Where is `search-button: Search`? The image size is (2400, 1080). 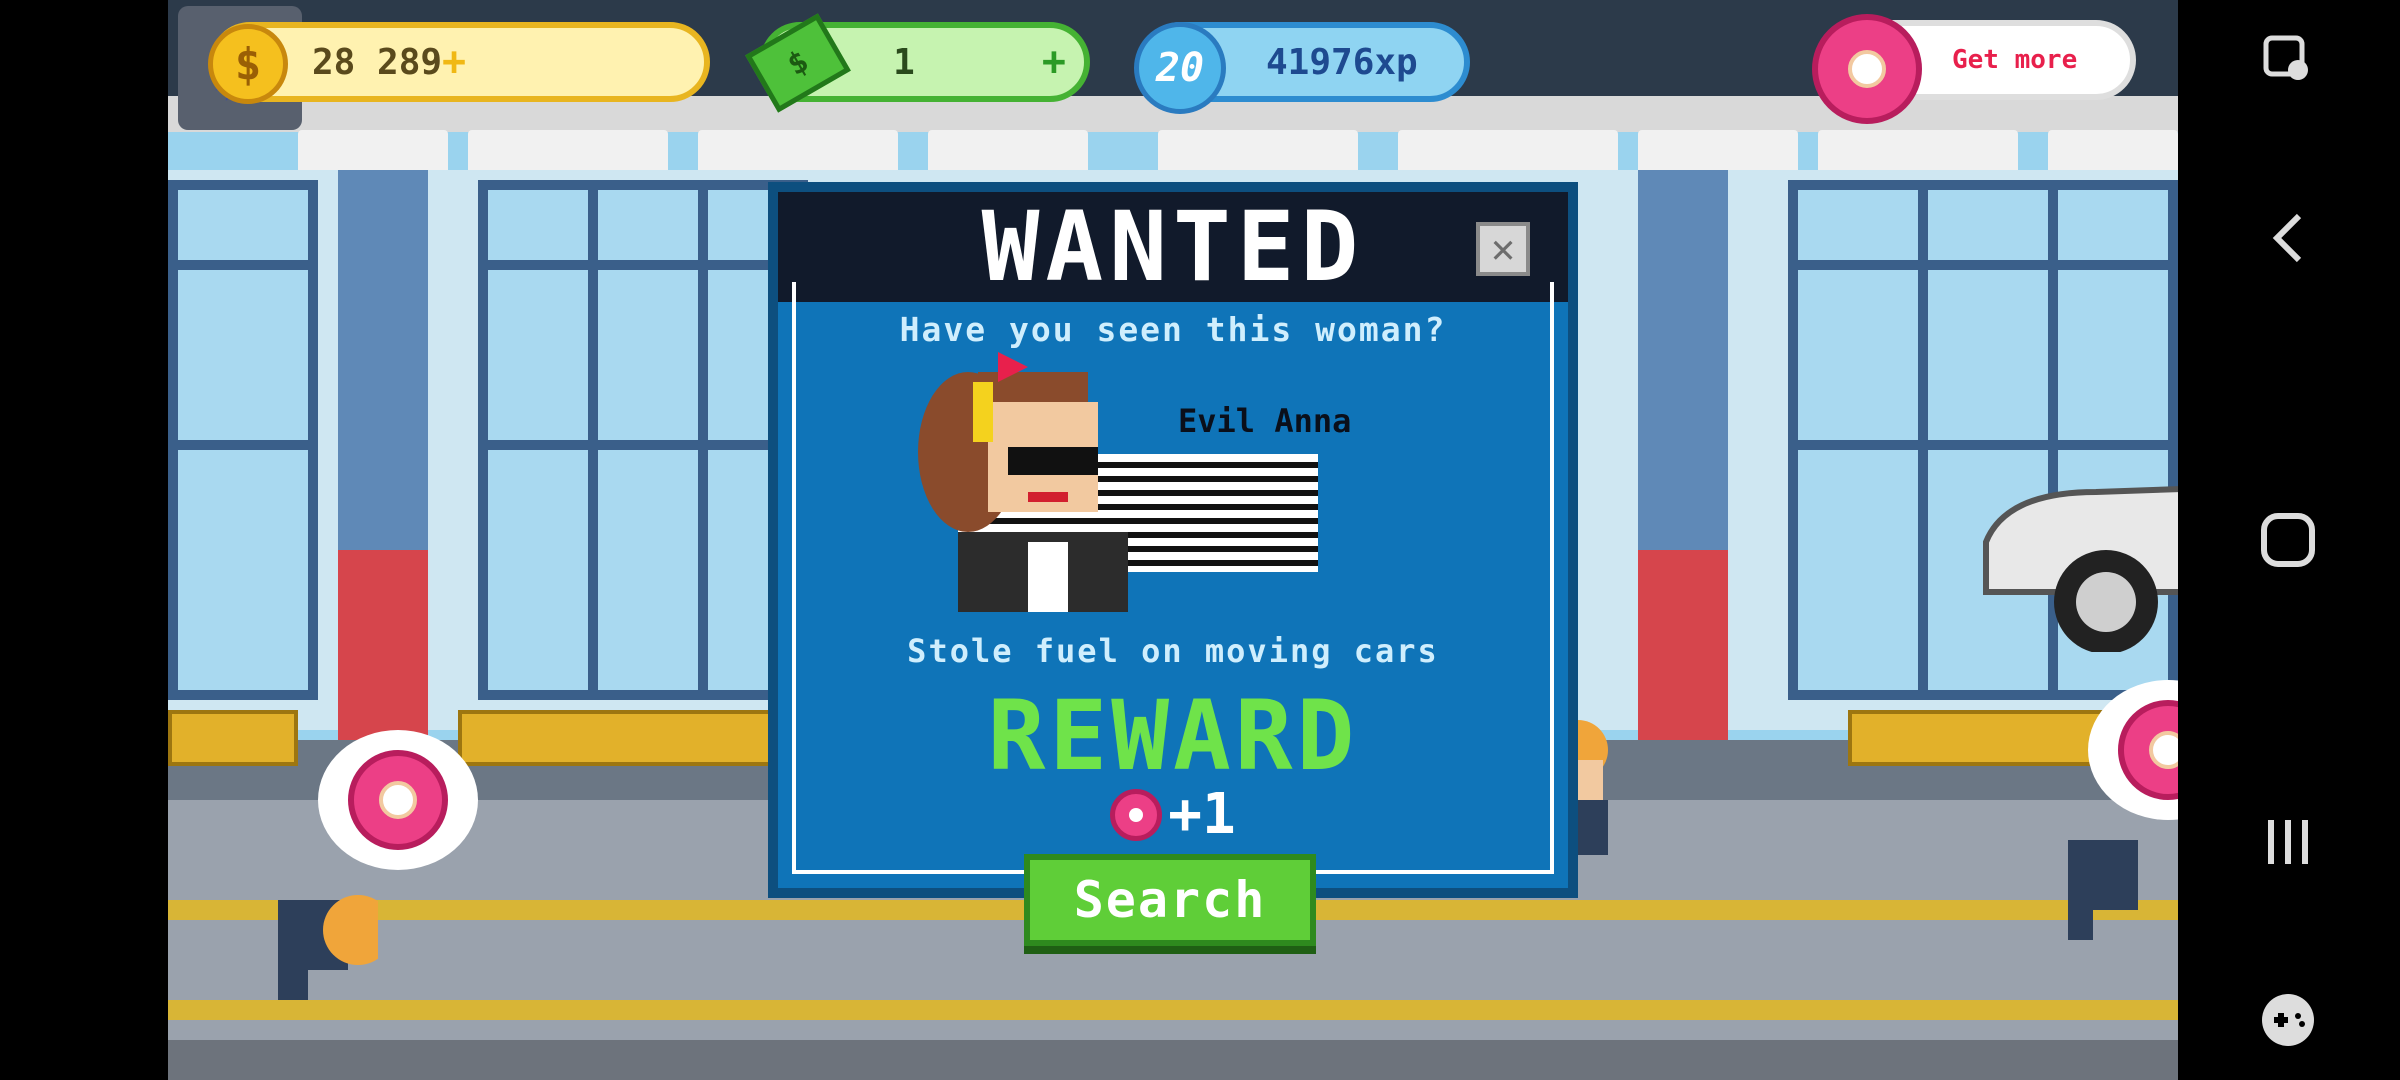 search-button: Search is located at coordinates (1170, 900).